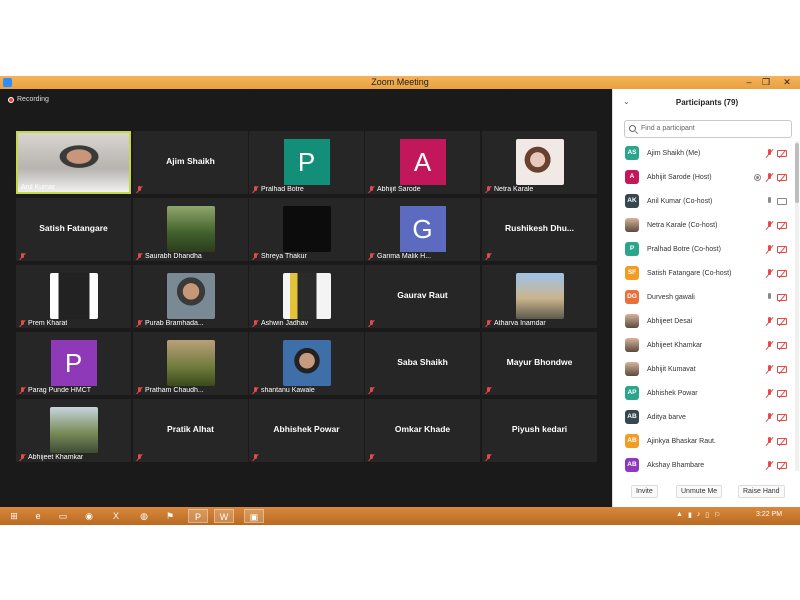 This screenshot has width=800, height=600. Describe the element at coordinates (749, 82) in the screenshot. I see `minimize-button: –` at that location.